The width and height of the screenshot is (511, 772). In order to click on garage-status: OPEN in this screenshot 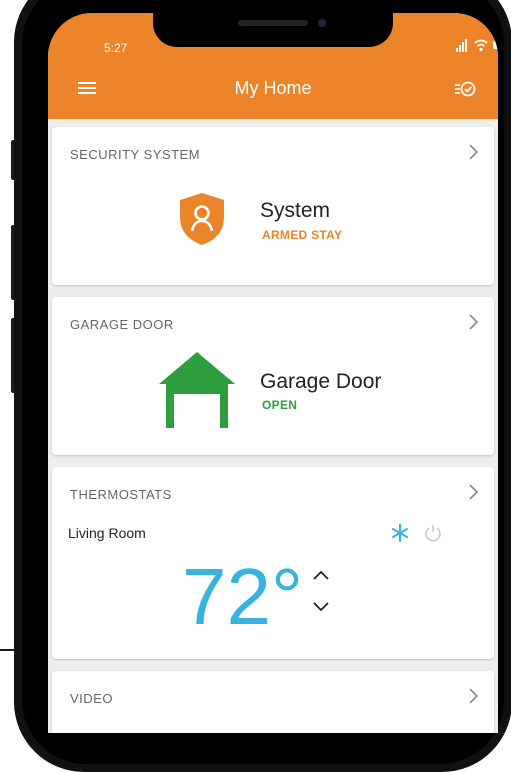, I will do `click(280, 405)`.